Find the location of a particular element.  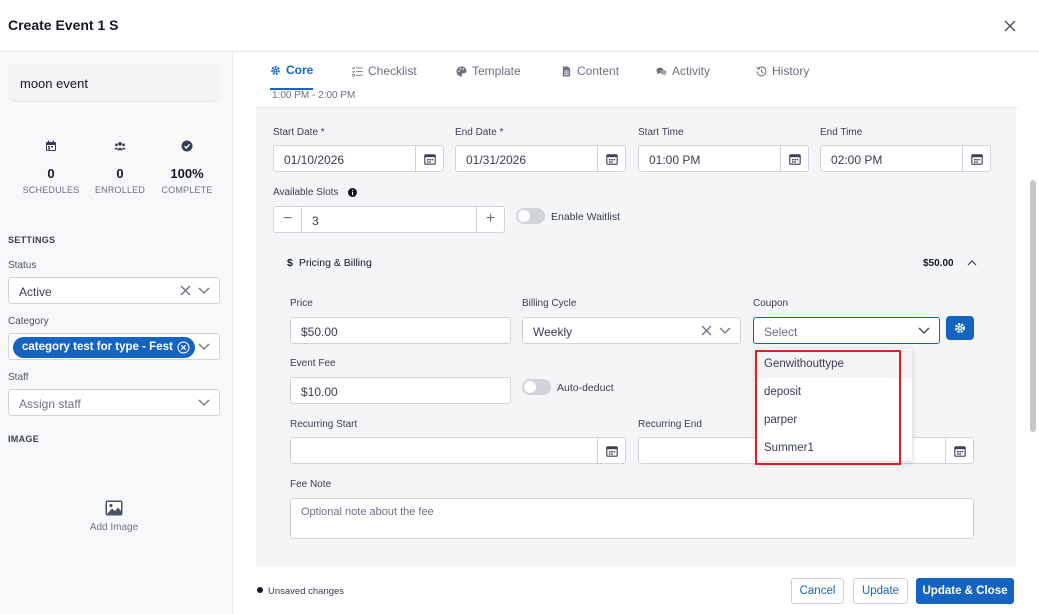

start-date-picker is located at coordinates (429, 158).